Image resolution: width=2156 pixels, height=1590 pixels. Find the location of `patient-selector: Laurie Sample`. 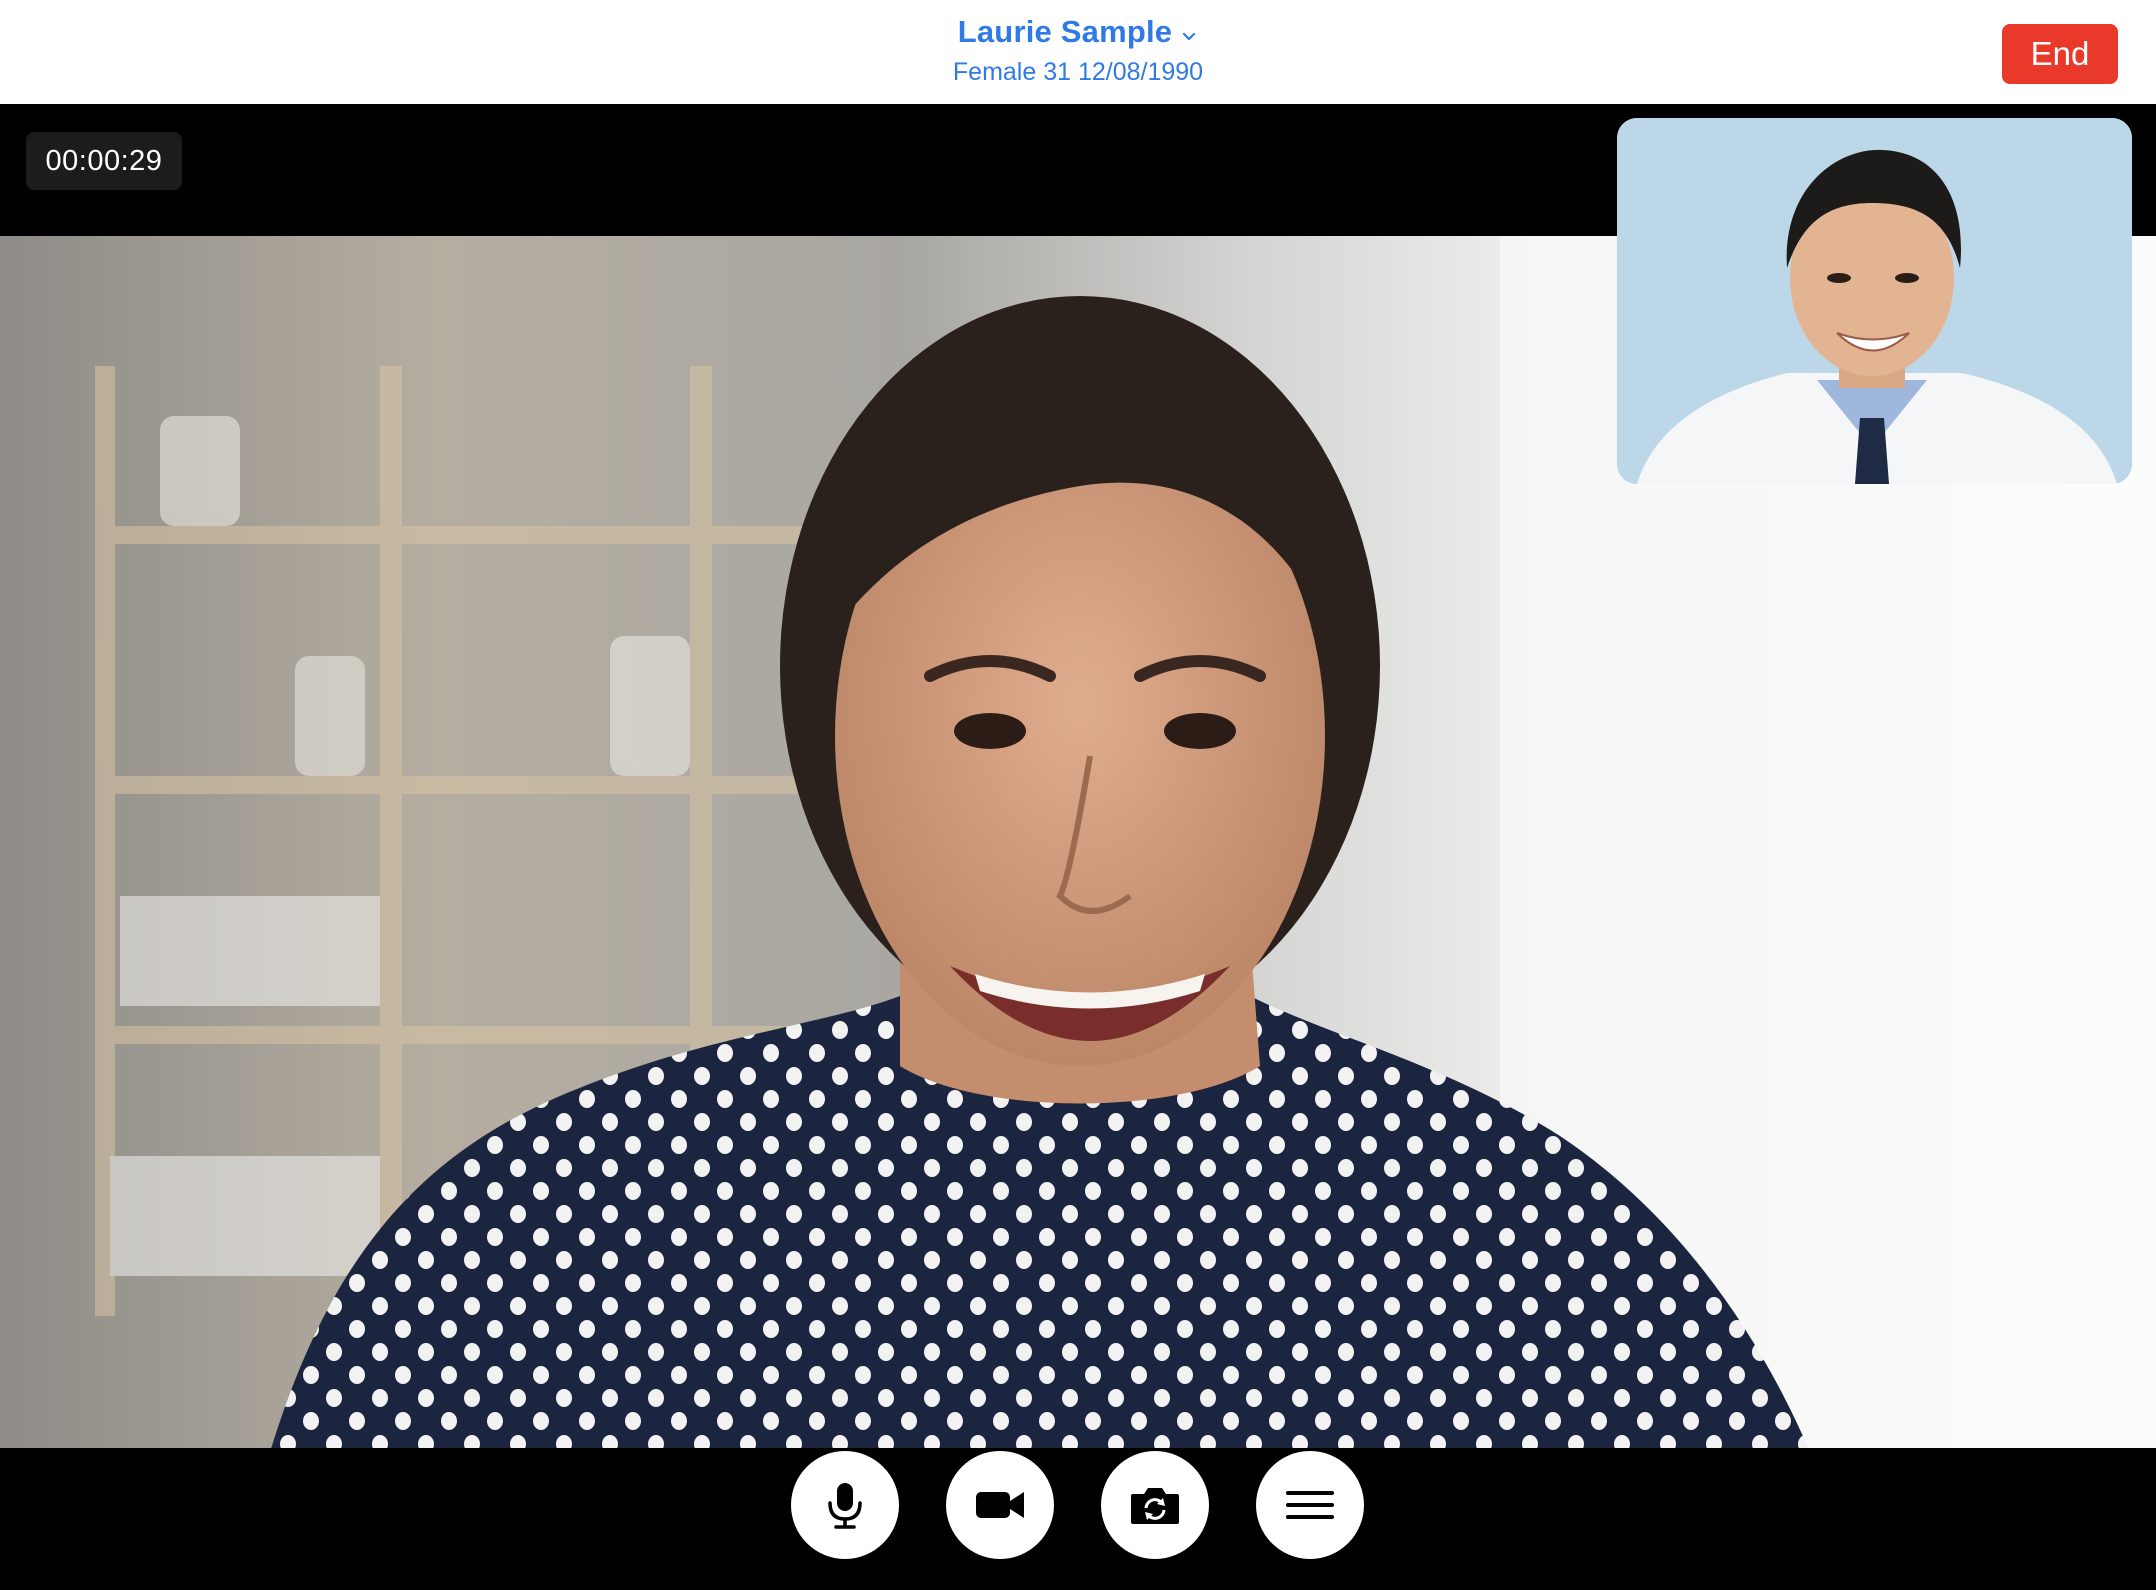

patient-selector: Laurie Sample is located at coordinates (1078, 32).